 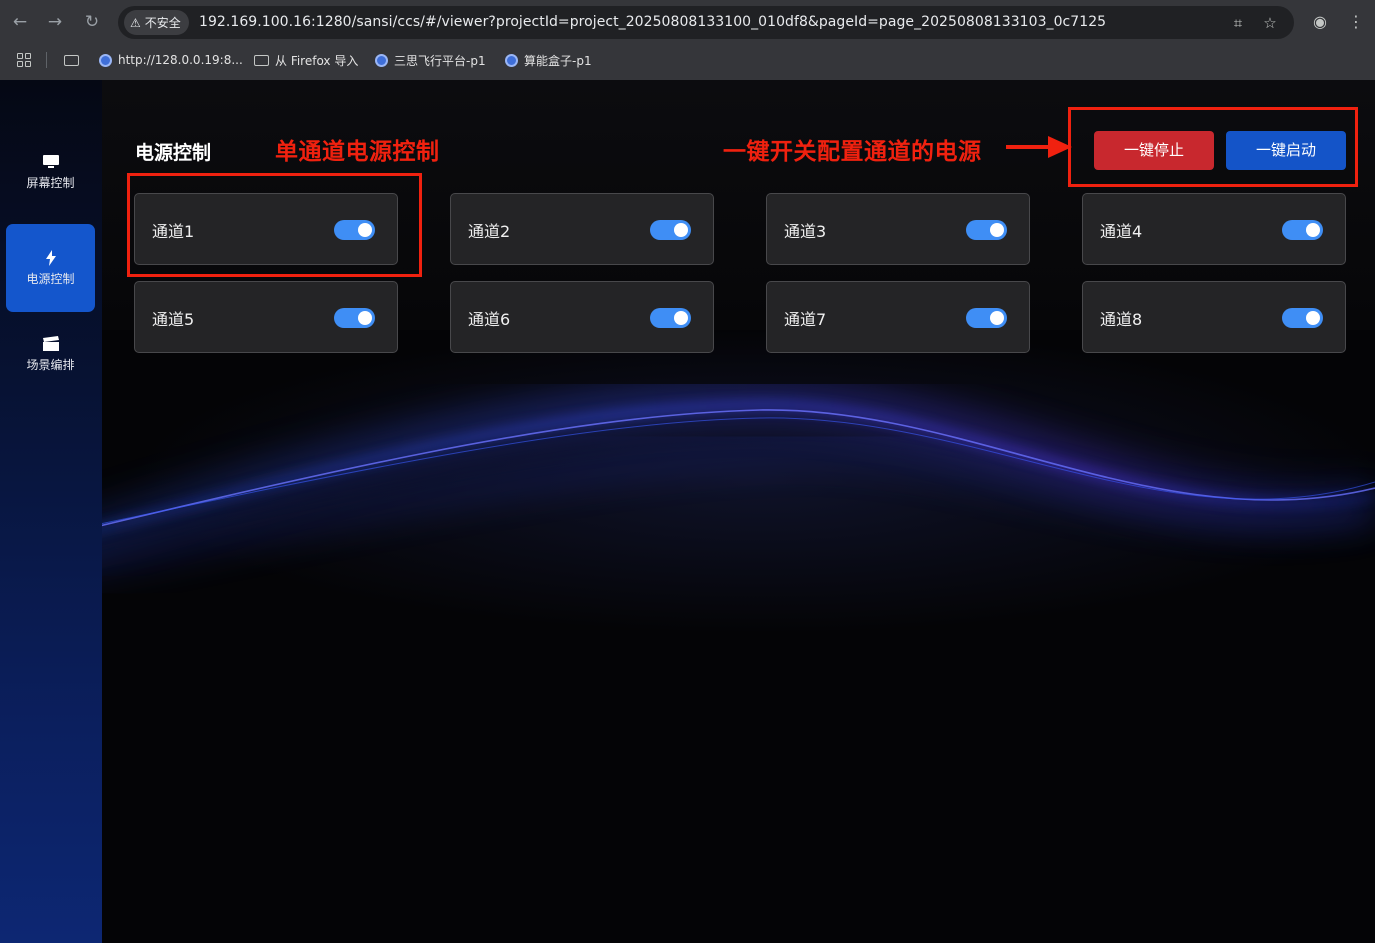 I want to click on bookmark-item: 算能盒子-p1, so click(x=548, y=60).